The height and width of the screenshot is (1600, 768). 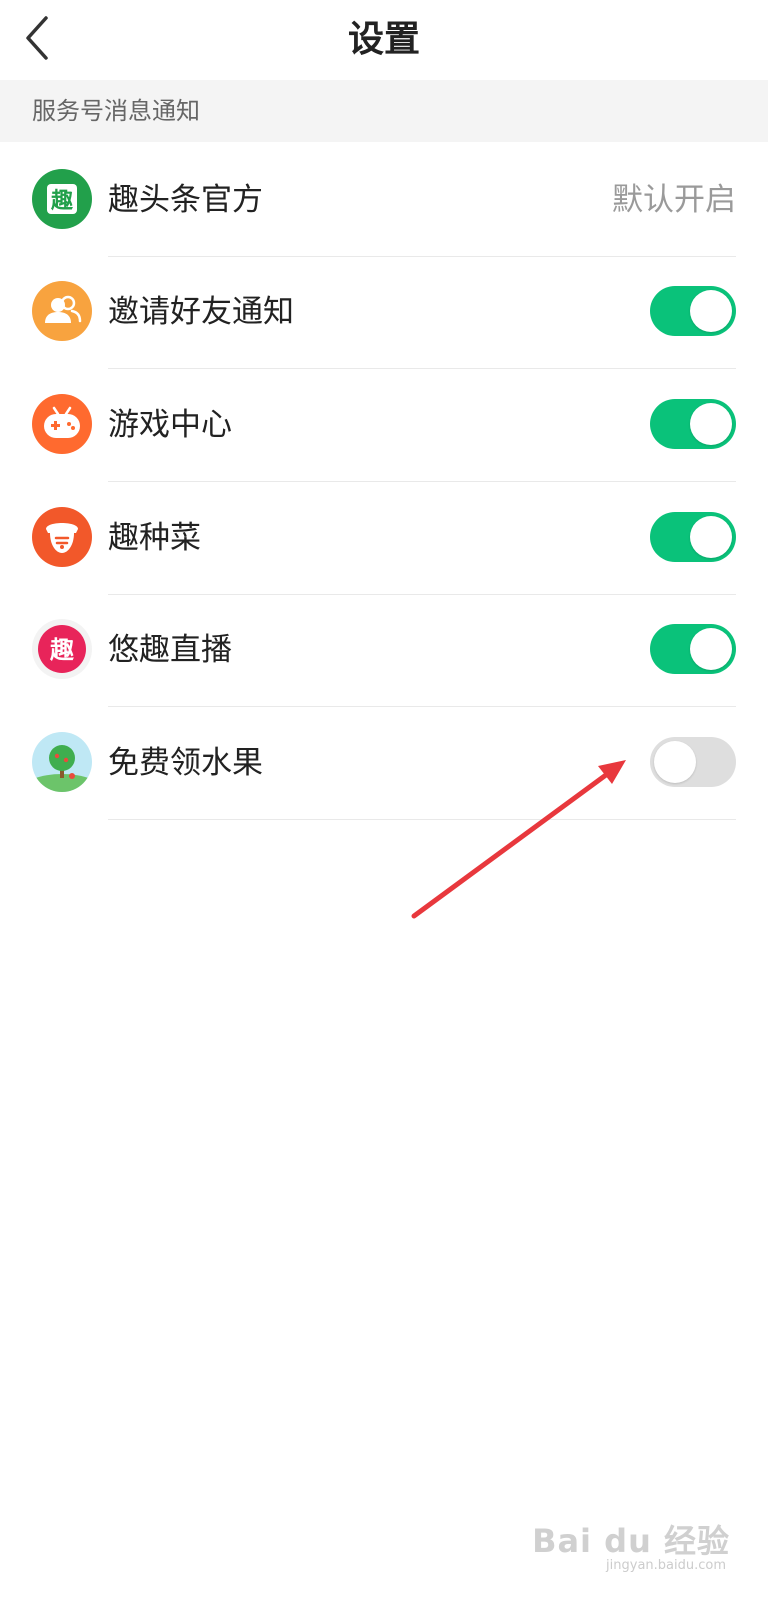 I want to click on section-title: 服务号消息通知, so click(x=116, y=111).